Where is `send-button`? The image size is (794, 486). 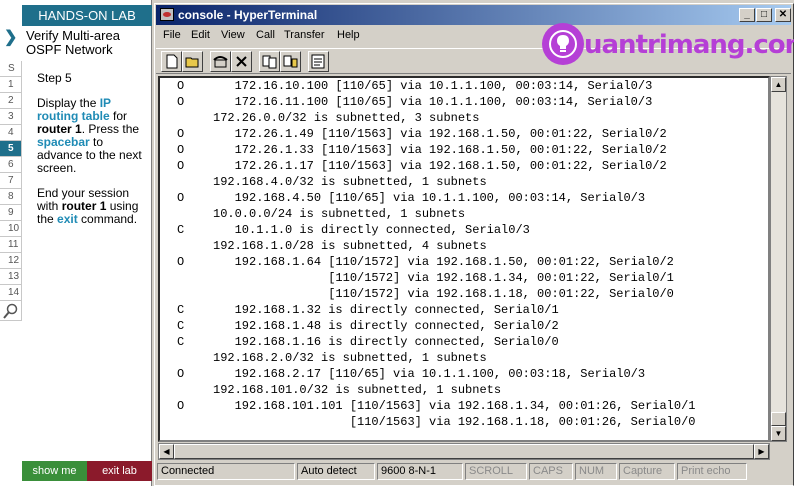
send-button is located at coordinates (269, 61).